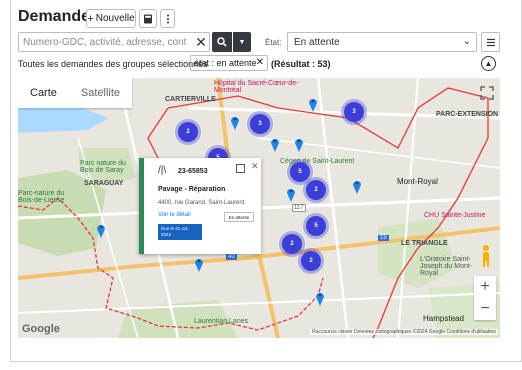 The width and height of the screenshot is (522, 370). I want to click on search-dropdown-button: ▼, so click(242, 42).